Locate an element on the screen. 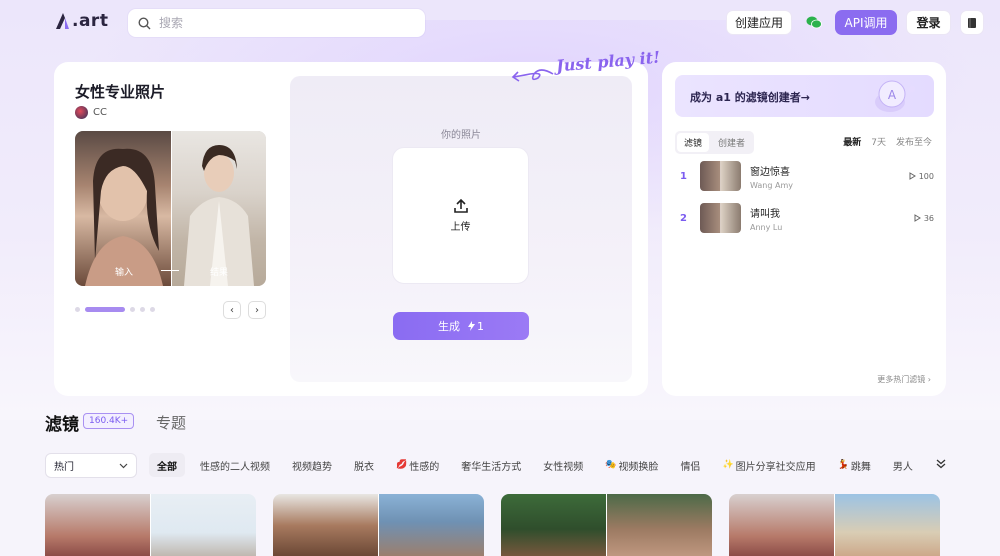 This screenshot has height=556, width=1000. play-count: 36 is located at coordinates (924, 218).